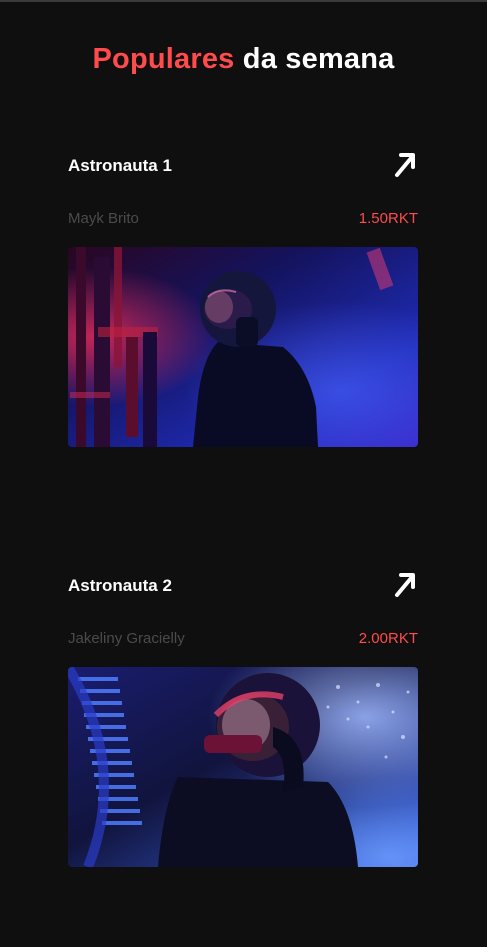 The image size is (487, 947). I want to click on card-author: Mayk Brito, so click(103, 218).